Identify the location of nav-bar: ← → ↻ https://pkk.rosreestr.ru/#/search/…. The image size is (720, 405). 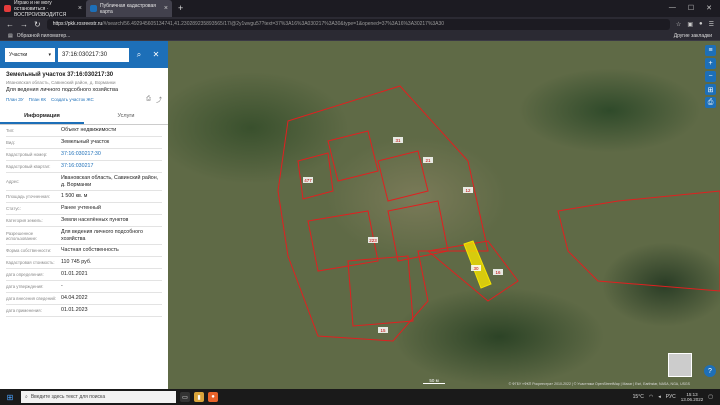
(360, 24).